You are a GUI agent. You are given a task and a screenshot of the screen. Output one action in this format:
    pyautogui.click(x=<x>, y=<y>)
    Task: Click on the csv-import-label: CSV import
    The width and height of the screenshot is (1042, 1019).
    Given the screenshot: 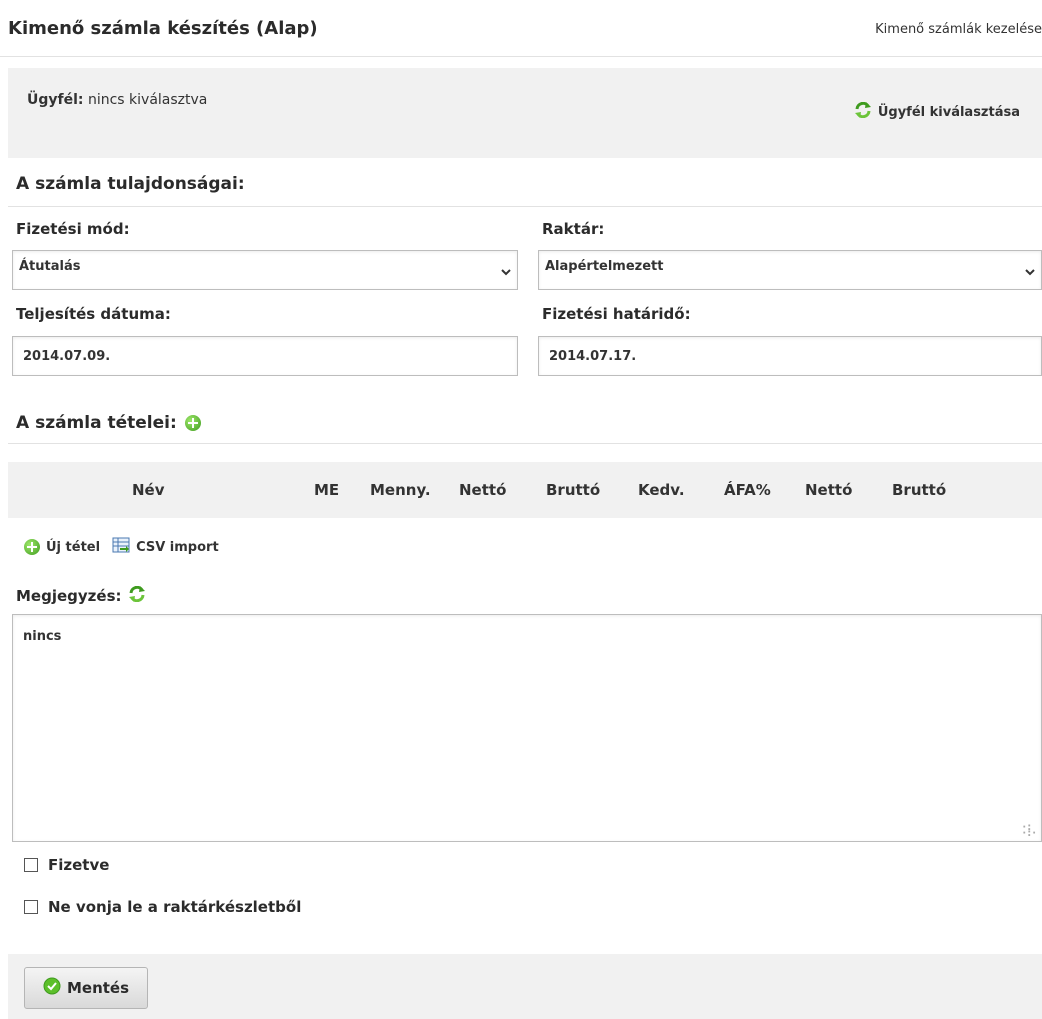 What is the action you would take?
    pyautogui.click(x=177, y=547)
    